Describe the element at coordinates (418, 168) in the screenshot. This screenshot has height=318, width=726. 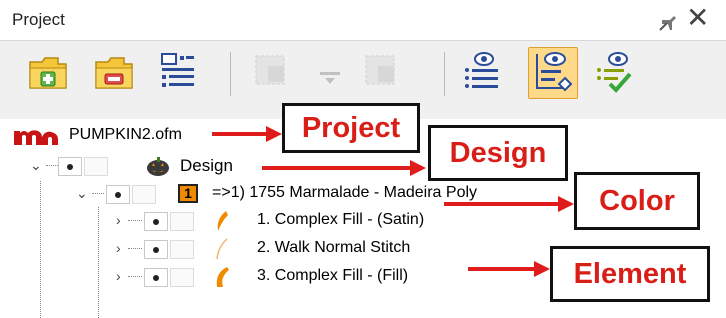
I see `design-arrowhead` at that location.